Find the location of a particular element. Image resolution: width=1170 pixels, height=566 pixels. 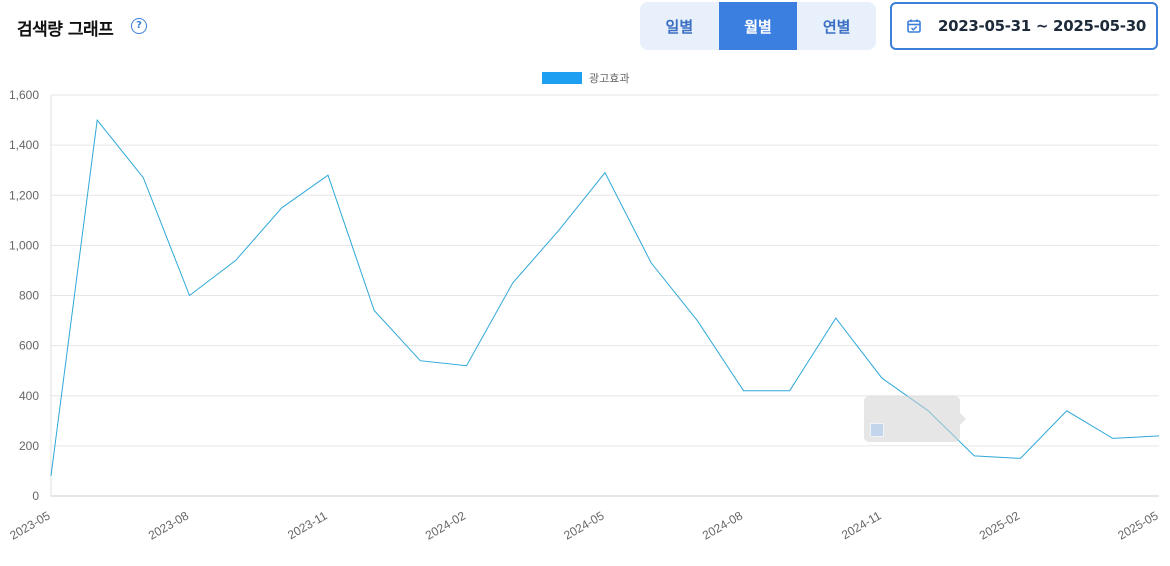

y-tick-label: 1,600 is located at coordinates (24, 95).